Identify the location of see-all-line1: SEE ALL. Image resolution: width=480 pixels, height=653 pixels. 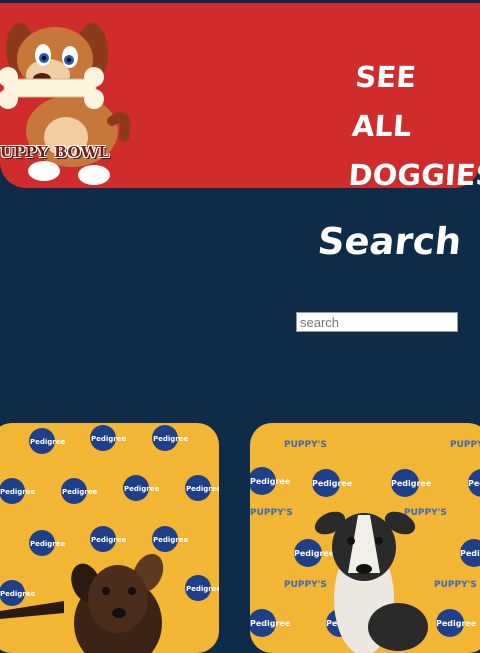
(384, 101).